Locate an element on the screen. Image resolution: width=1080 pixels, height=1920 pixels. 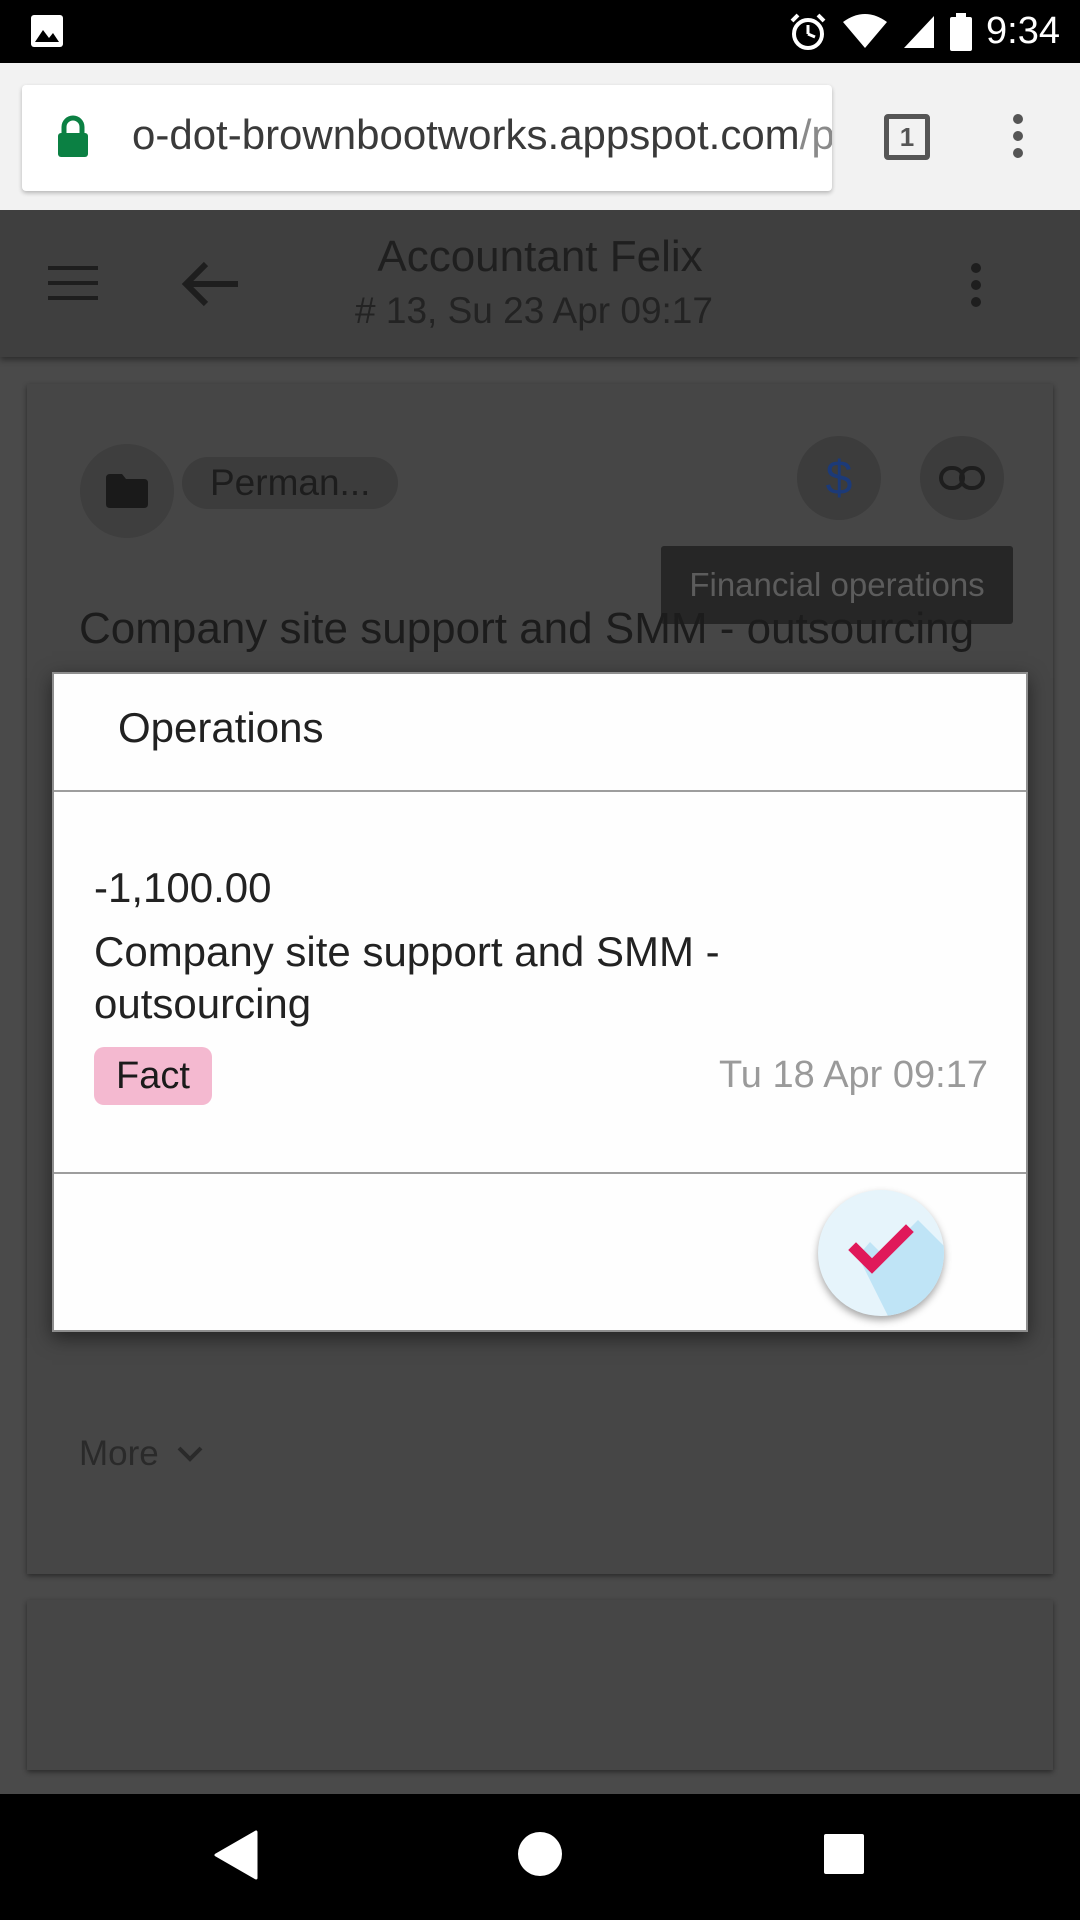
dollar-icon: $ is located at coordinates (839, 478).